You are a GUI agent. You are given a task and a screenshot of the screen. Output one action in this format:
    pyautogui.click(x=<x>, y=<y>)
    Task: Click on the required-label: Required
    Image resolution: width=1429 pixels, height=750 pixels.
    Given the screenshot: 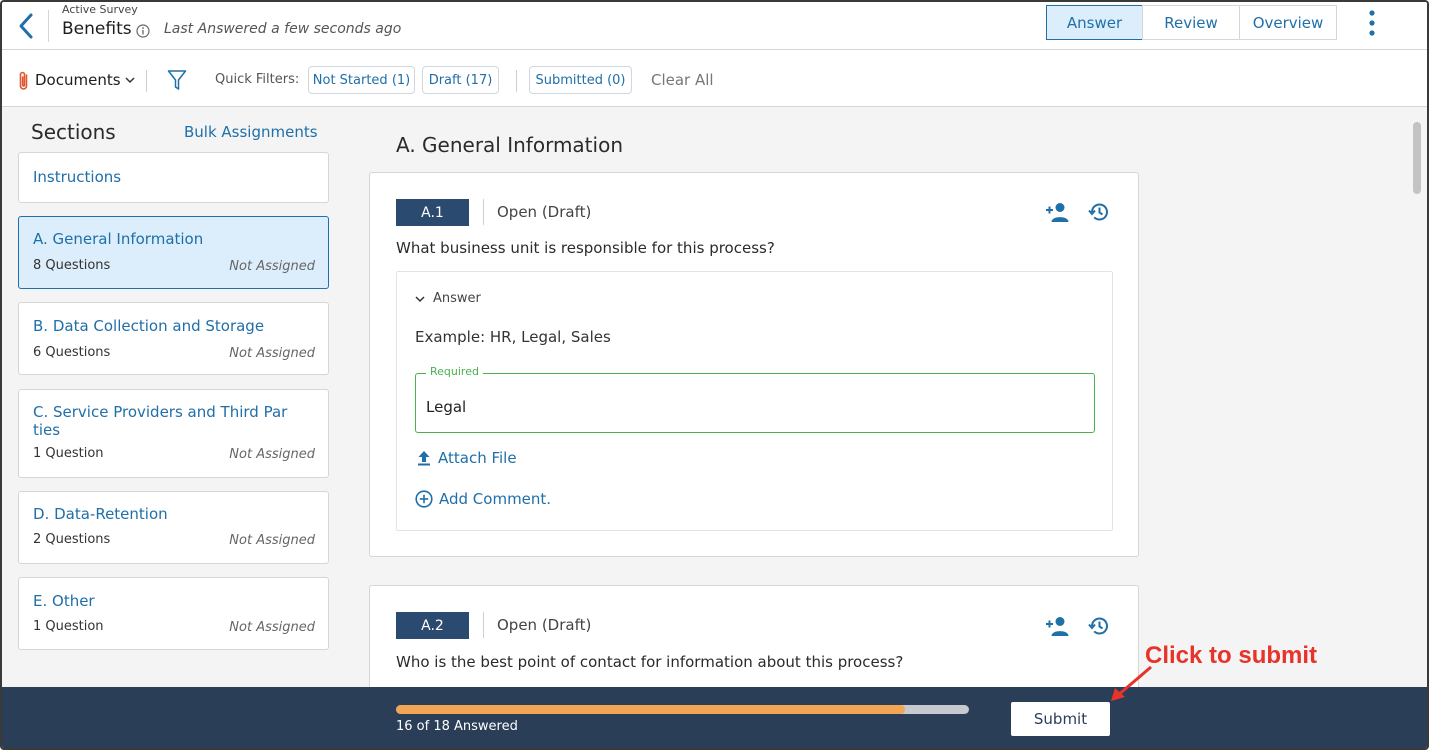 What is the action you would take?
    pyautogui.click(x=454, y=371)
    